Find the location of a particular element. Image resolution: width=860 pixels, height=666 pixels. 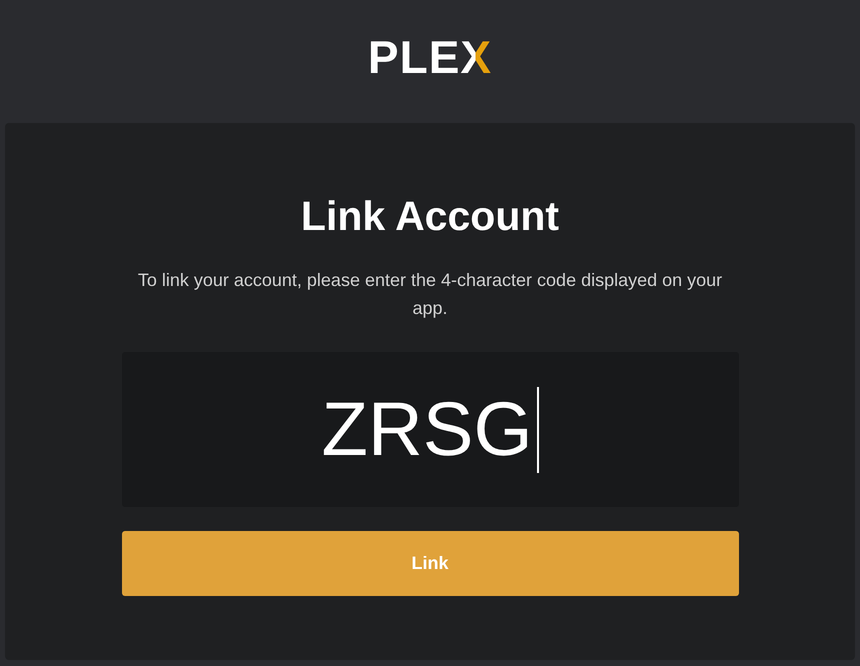

page-title: Link Account is located at coordinates (430, 216).